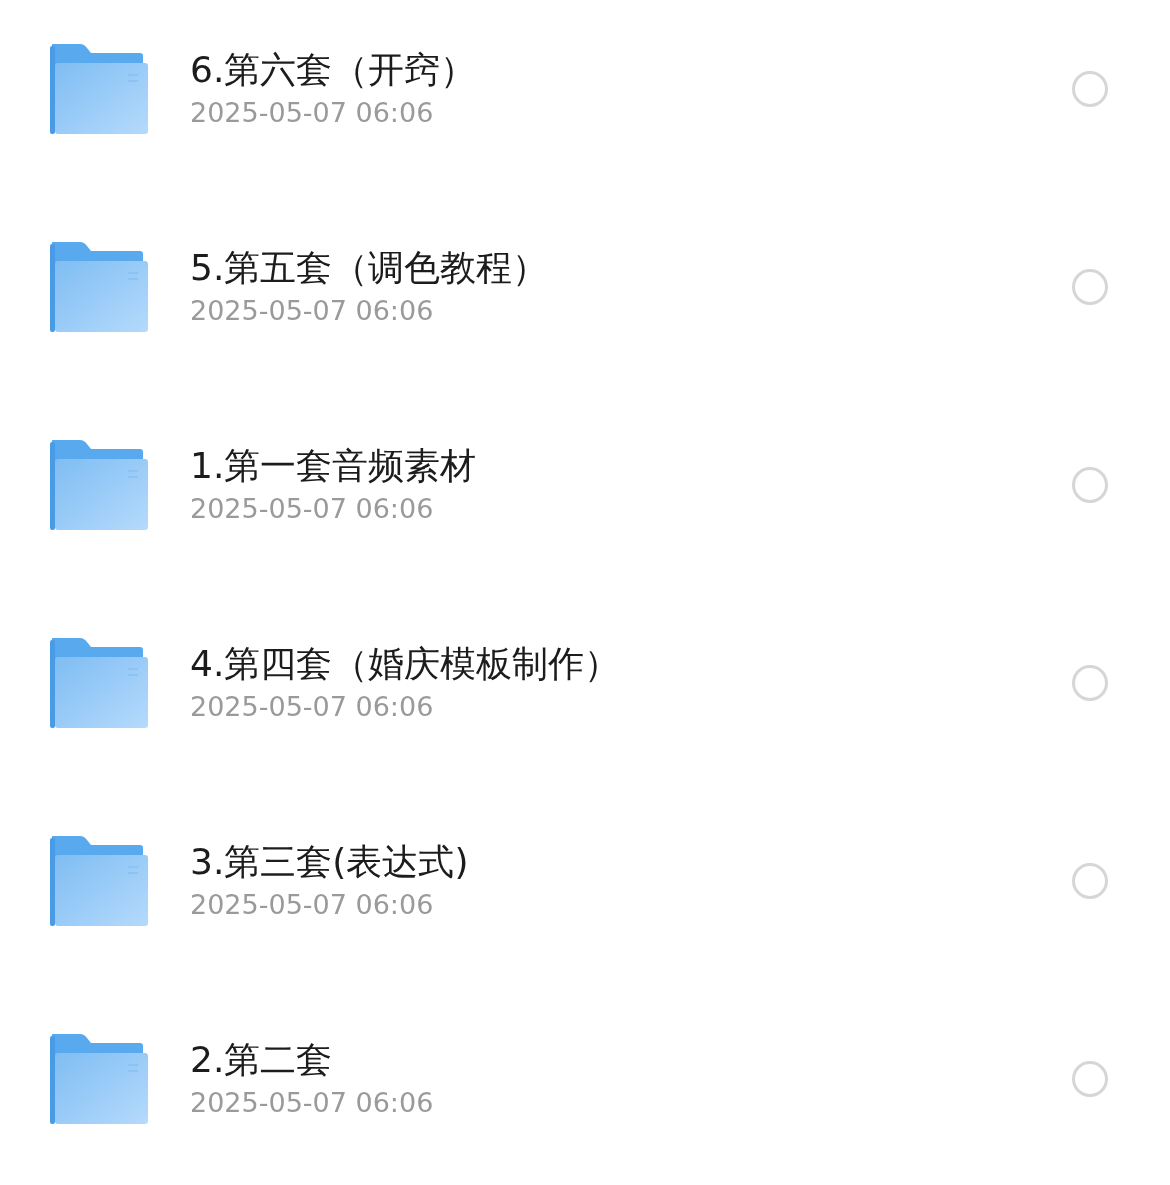  I want to click on folder-name: 3.第三套(表达式), so click(330, 862).